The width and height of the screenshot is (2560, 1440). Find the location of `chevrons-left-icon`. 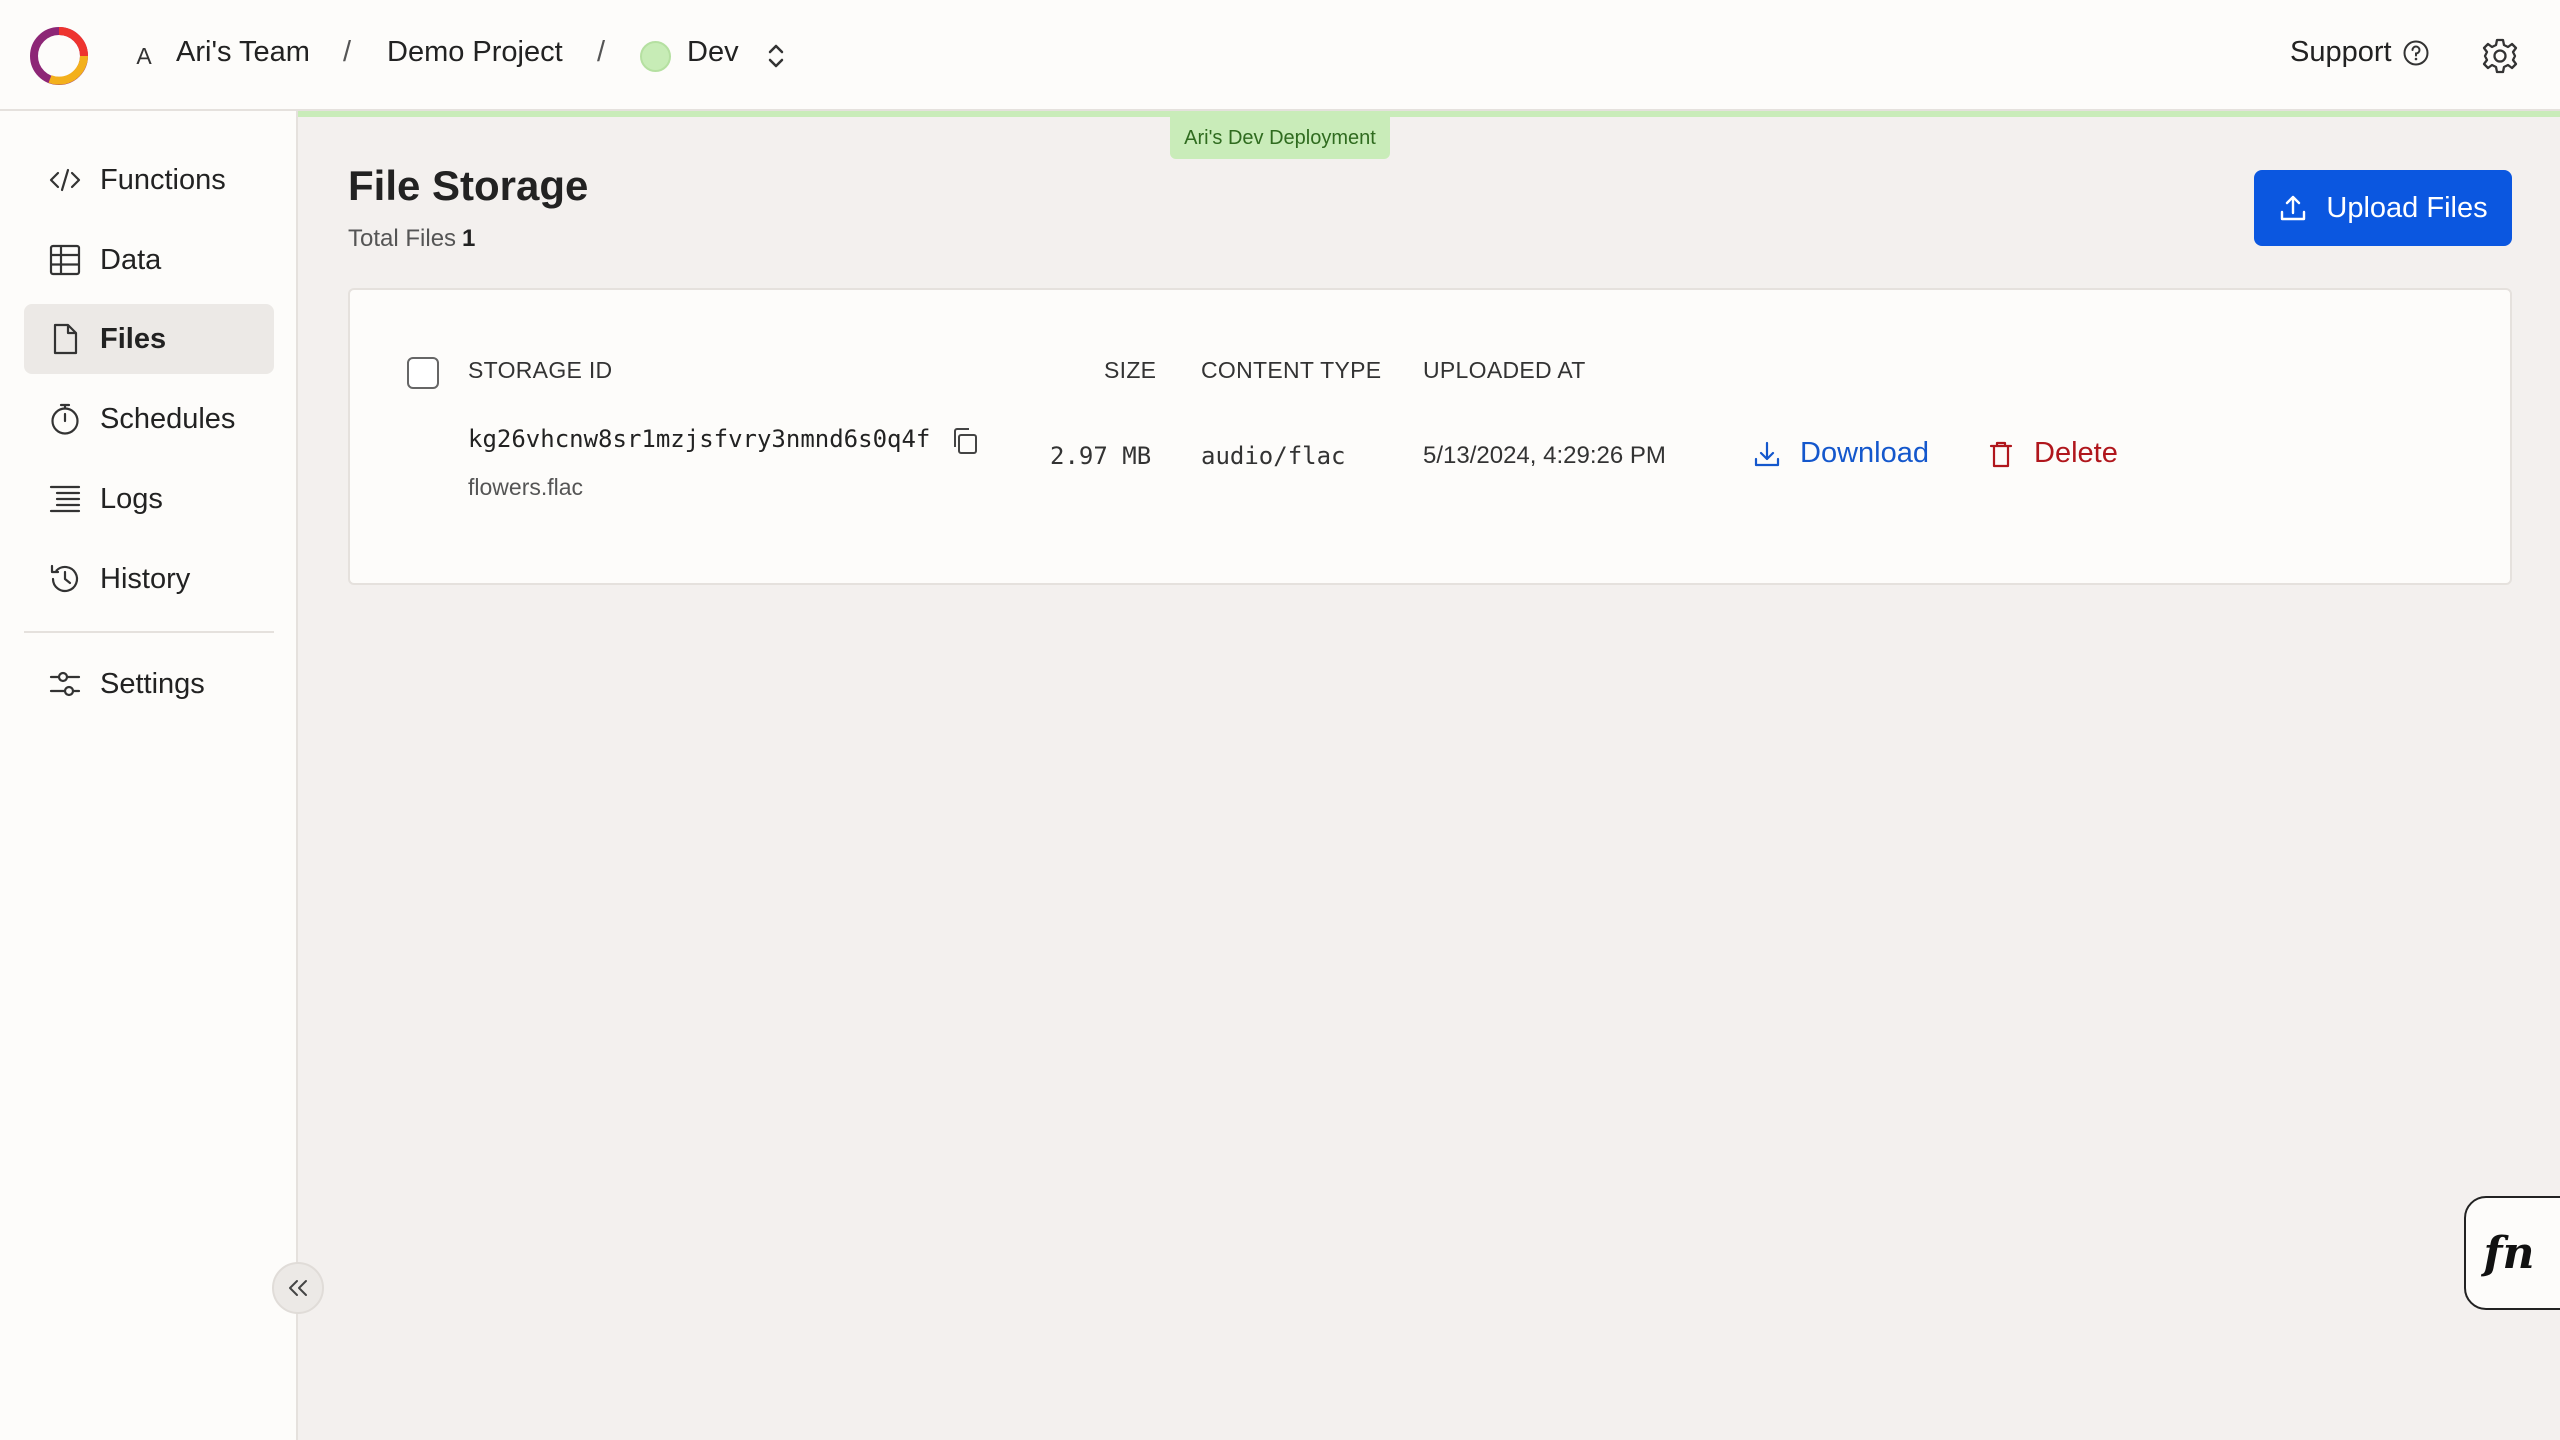

chevrons-left-icon is located at coordinates (298, 1288).